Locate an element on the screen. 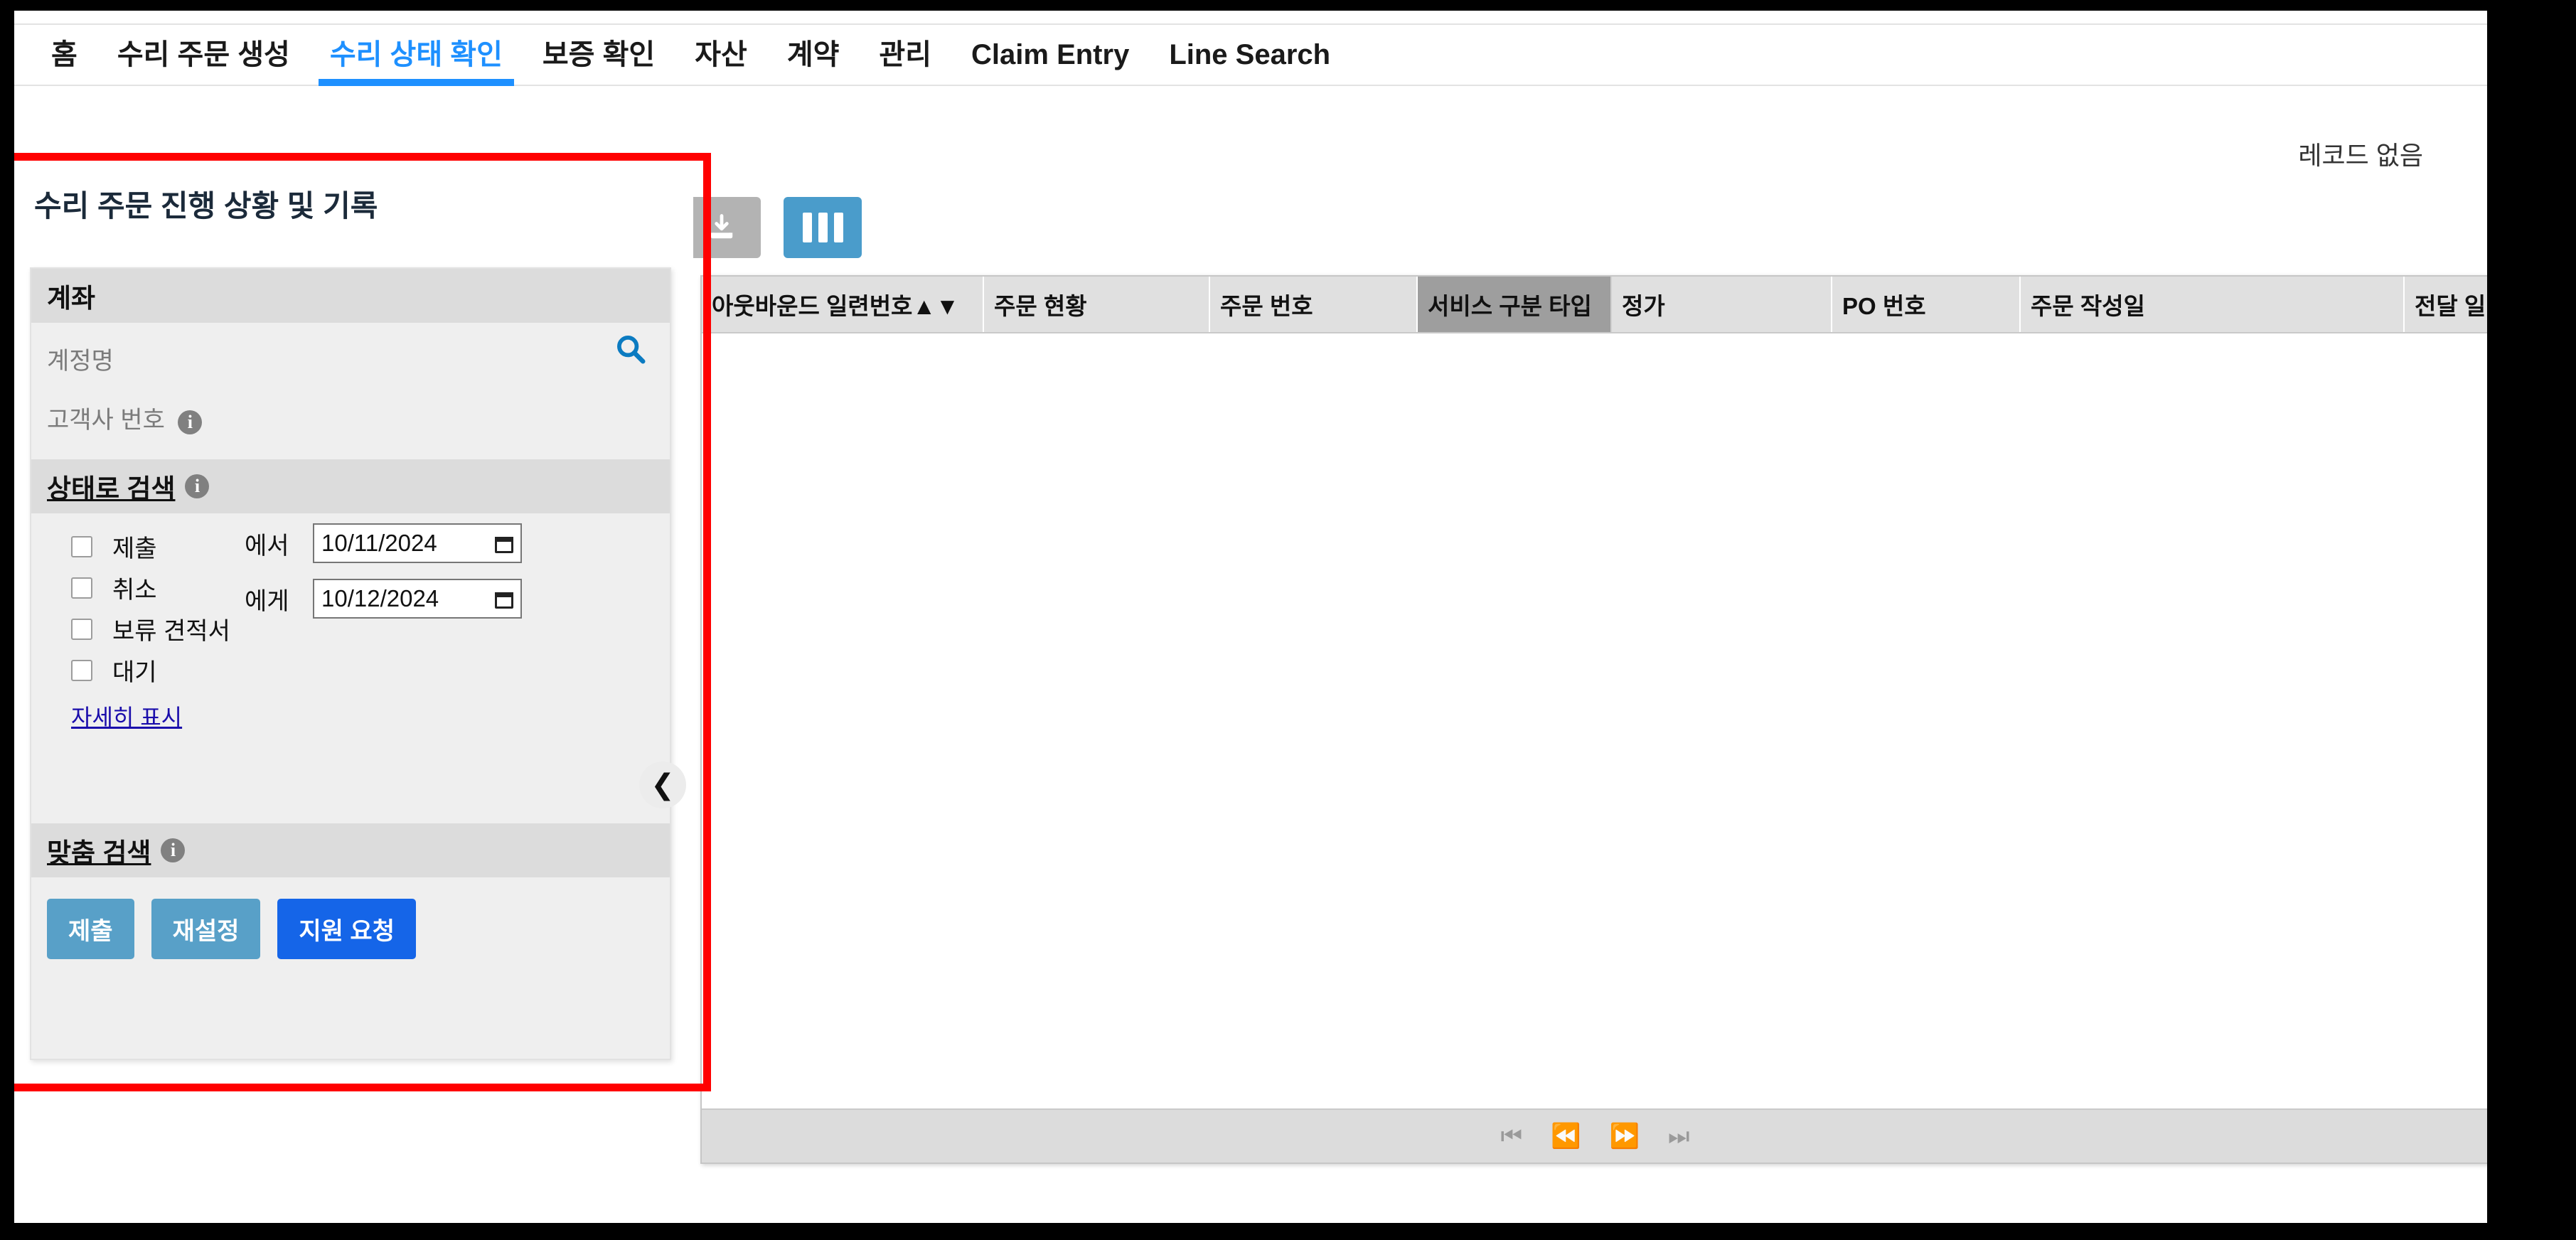  nav-tab-label: 계약 is located at coordinates (813, 54).